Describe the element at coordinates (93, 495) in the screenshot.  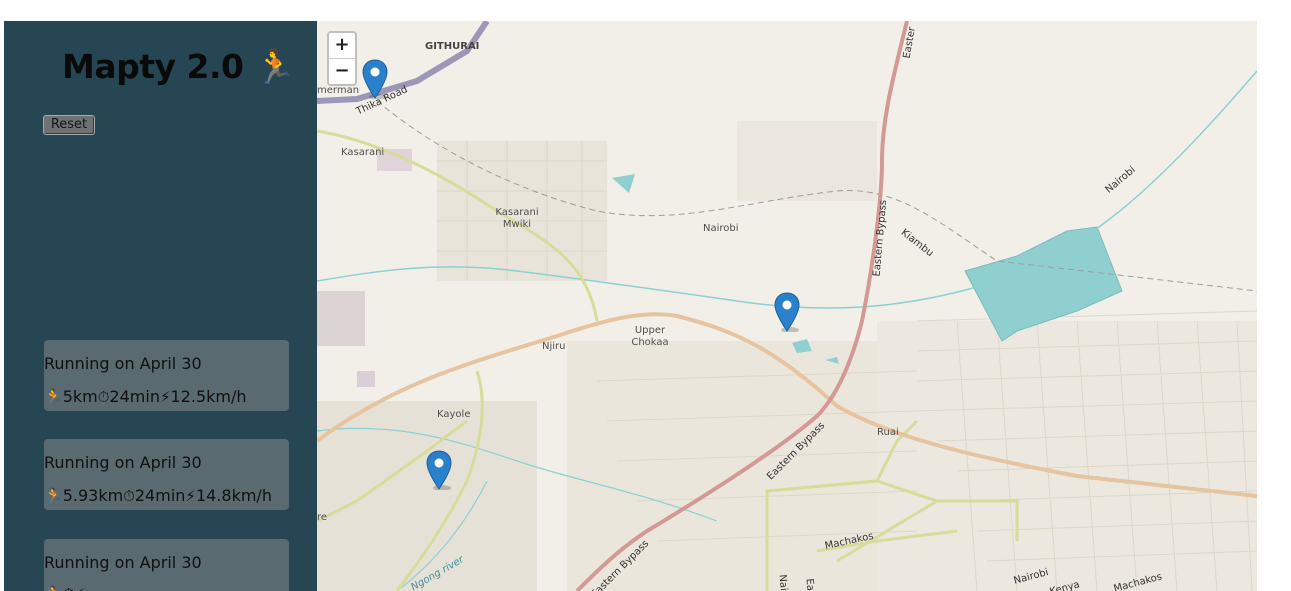
I see `workout-distance: 5.93km` at that location.